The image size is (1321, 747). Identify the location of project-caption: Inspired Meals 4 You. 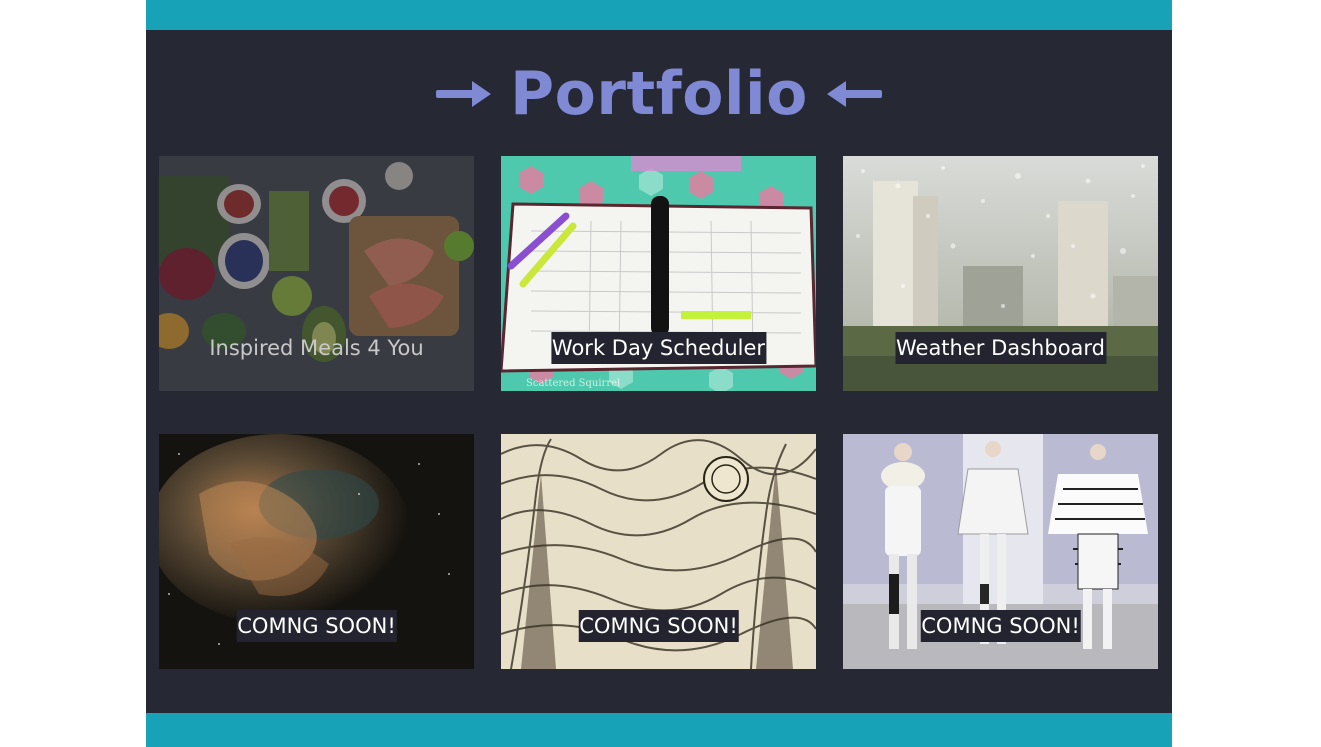
(316, 348).